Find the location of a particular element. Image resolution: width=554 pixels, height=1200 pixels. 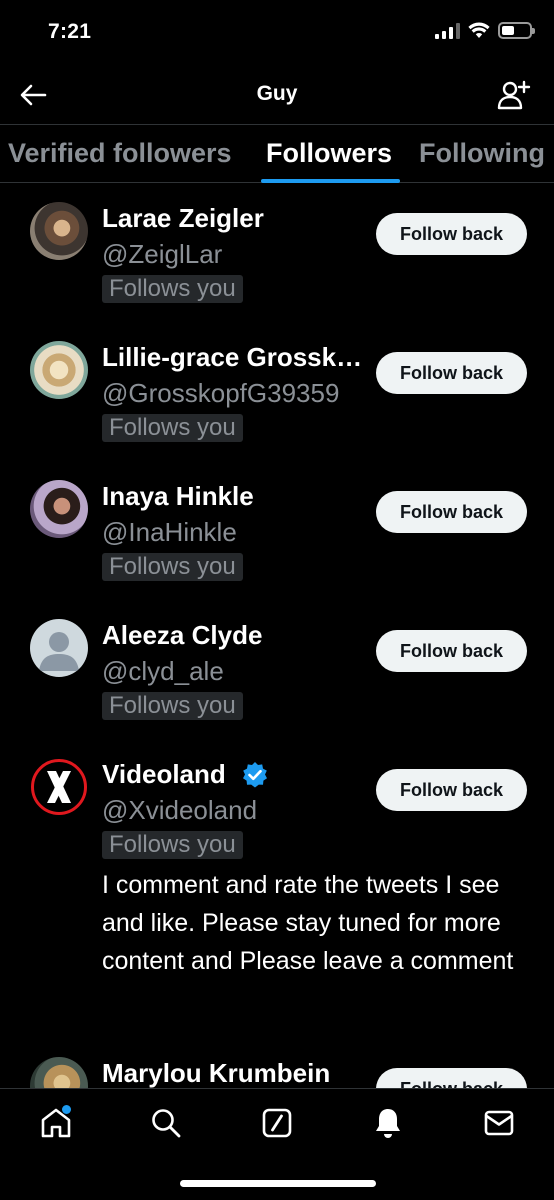

search-icon is located at coordinates (166, 1123).